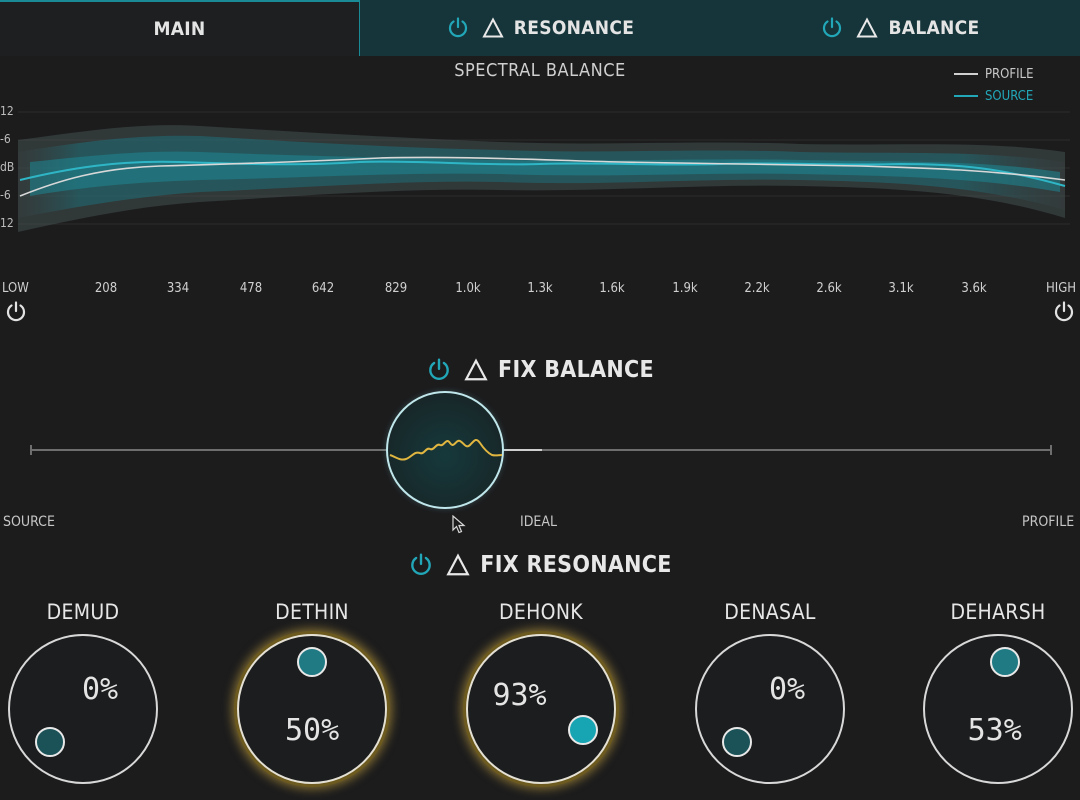 The height and width of the screenshot is (800, 1080). I want to click on freq-label: 1.6k, so click(612, 288).